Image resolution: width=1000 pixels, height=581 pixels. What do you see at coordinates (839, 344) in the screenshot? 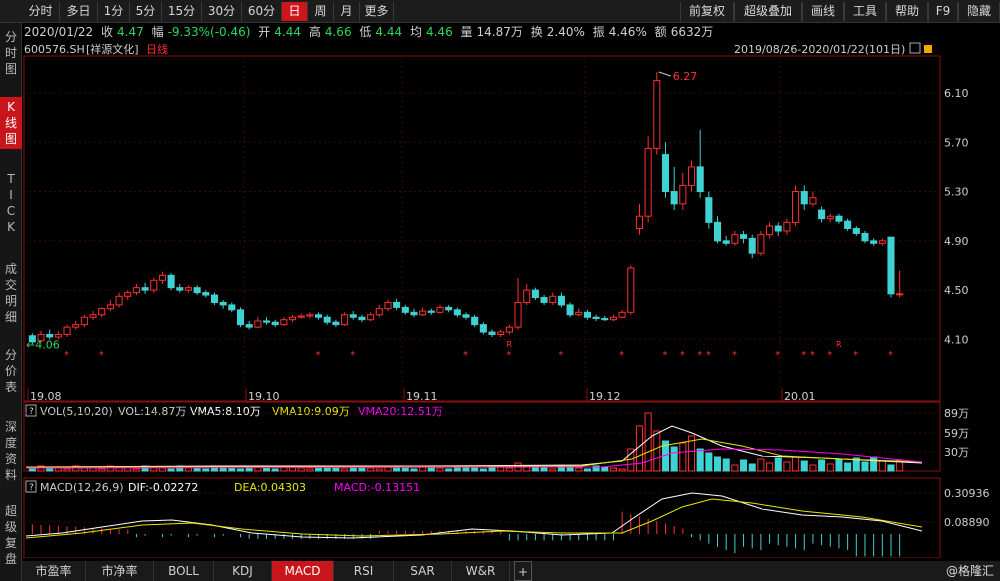
I see `signal-r-1: R` at bounding box center [839, 344].